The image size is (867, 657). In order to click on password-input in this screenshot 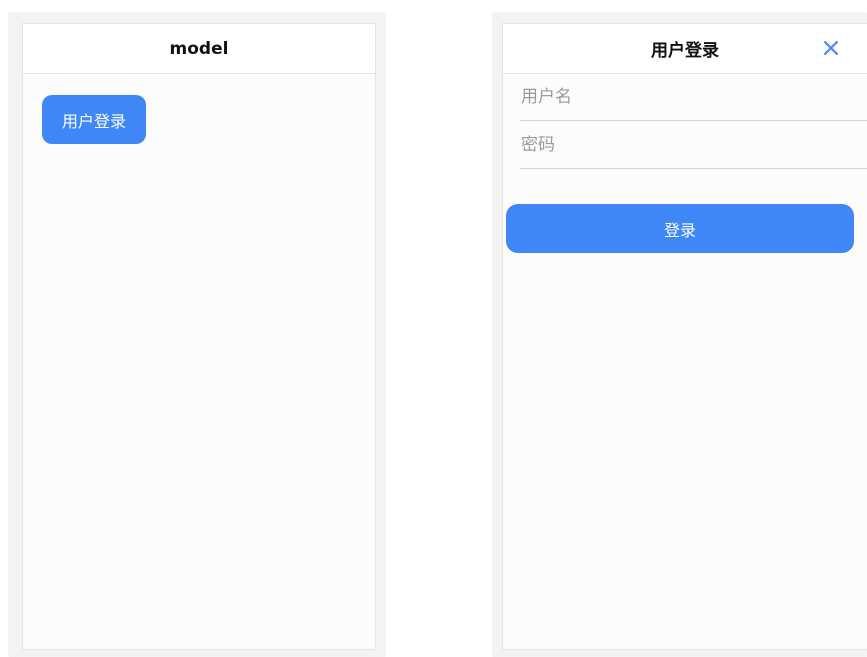, I will do `click(693, 145)`.